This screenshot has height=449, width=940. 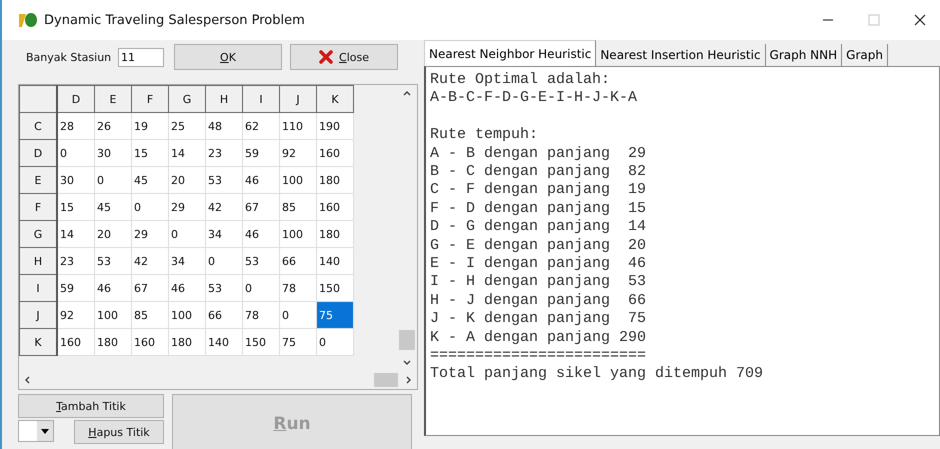 I want to click on ok-button: OK, so click(x=228, y=57).